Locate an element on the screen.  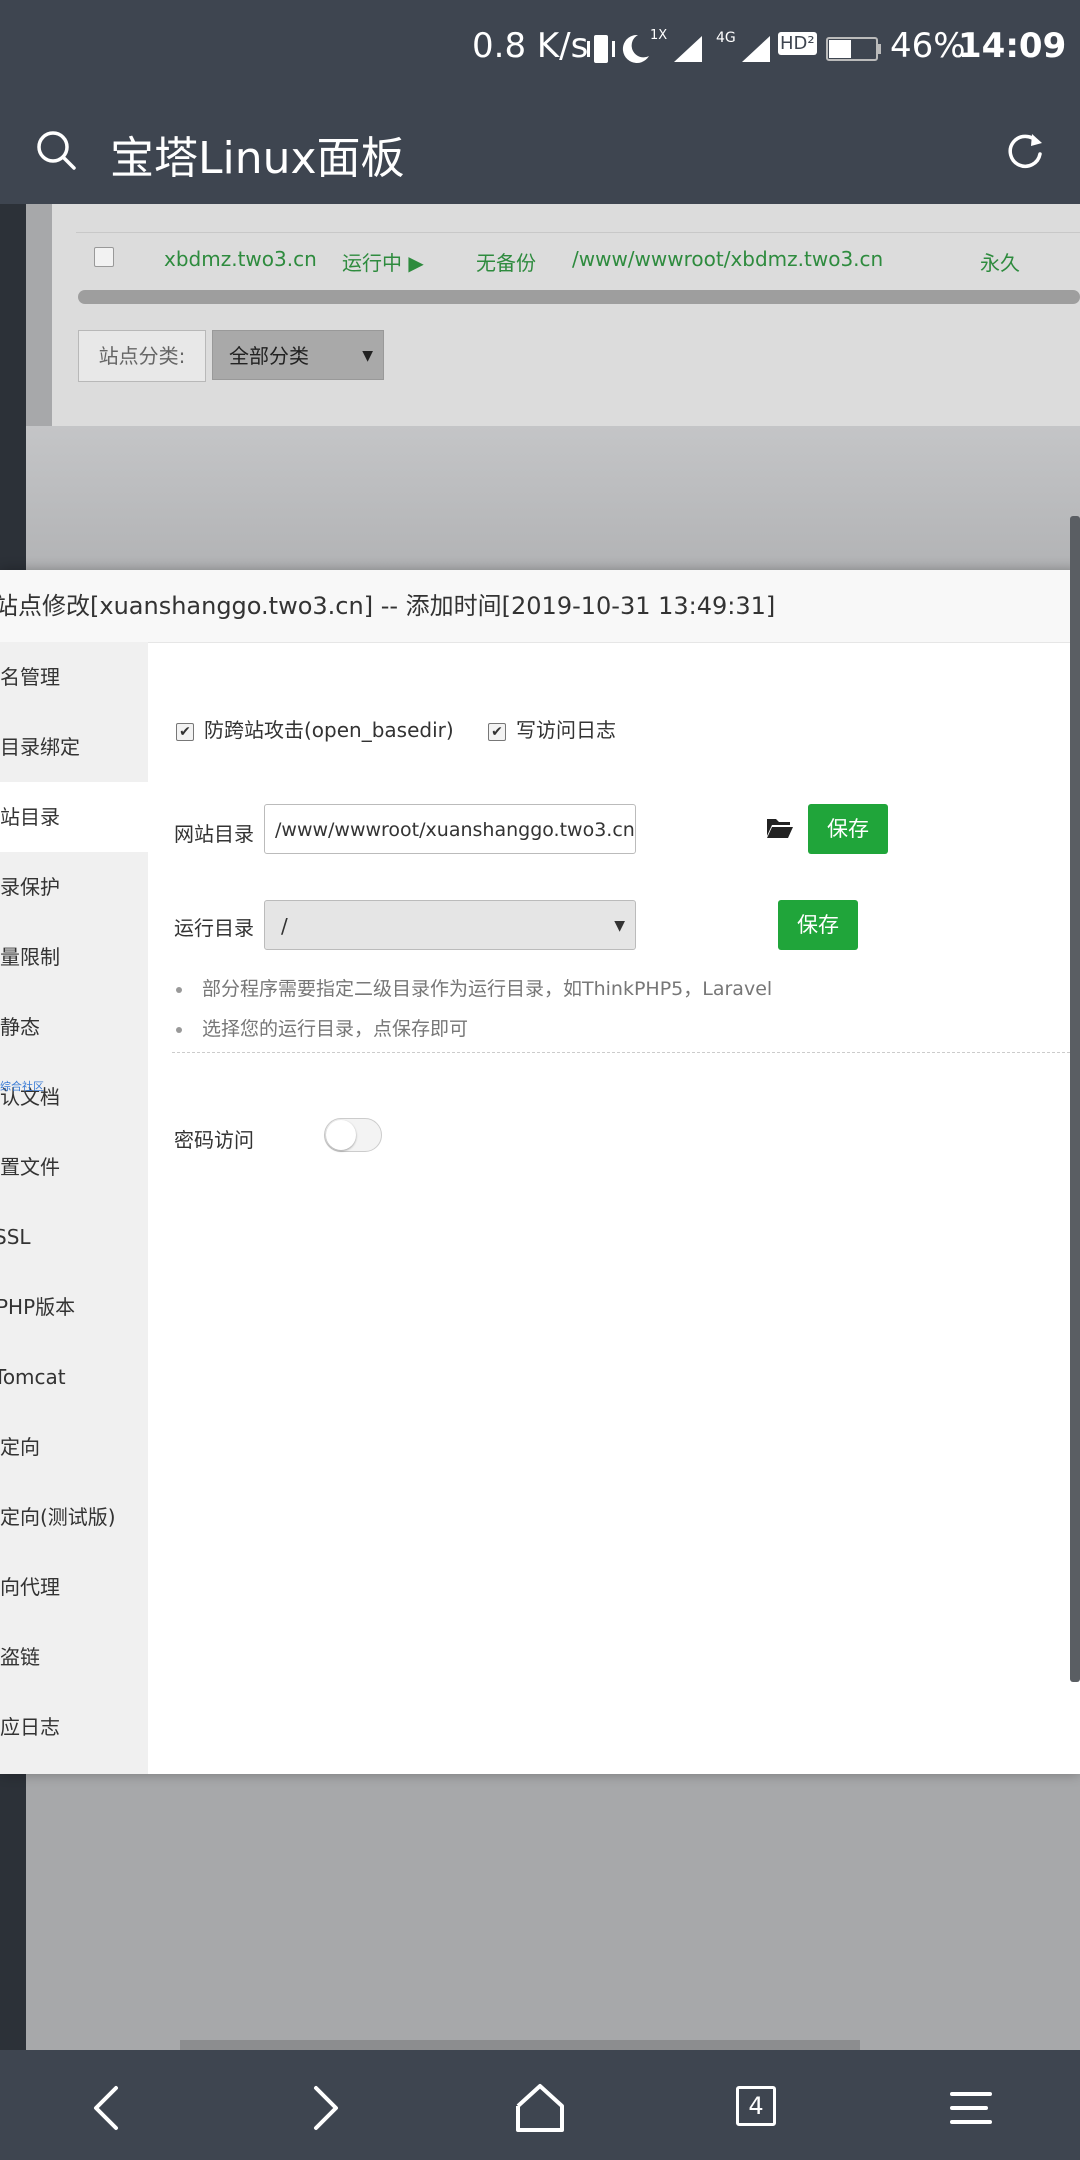
tabs-button: 4 is located at coordinates (756, 2106).